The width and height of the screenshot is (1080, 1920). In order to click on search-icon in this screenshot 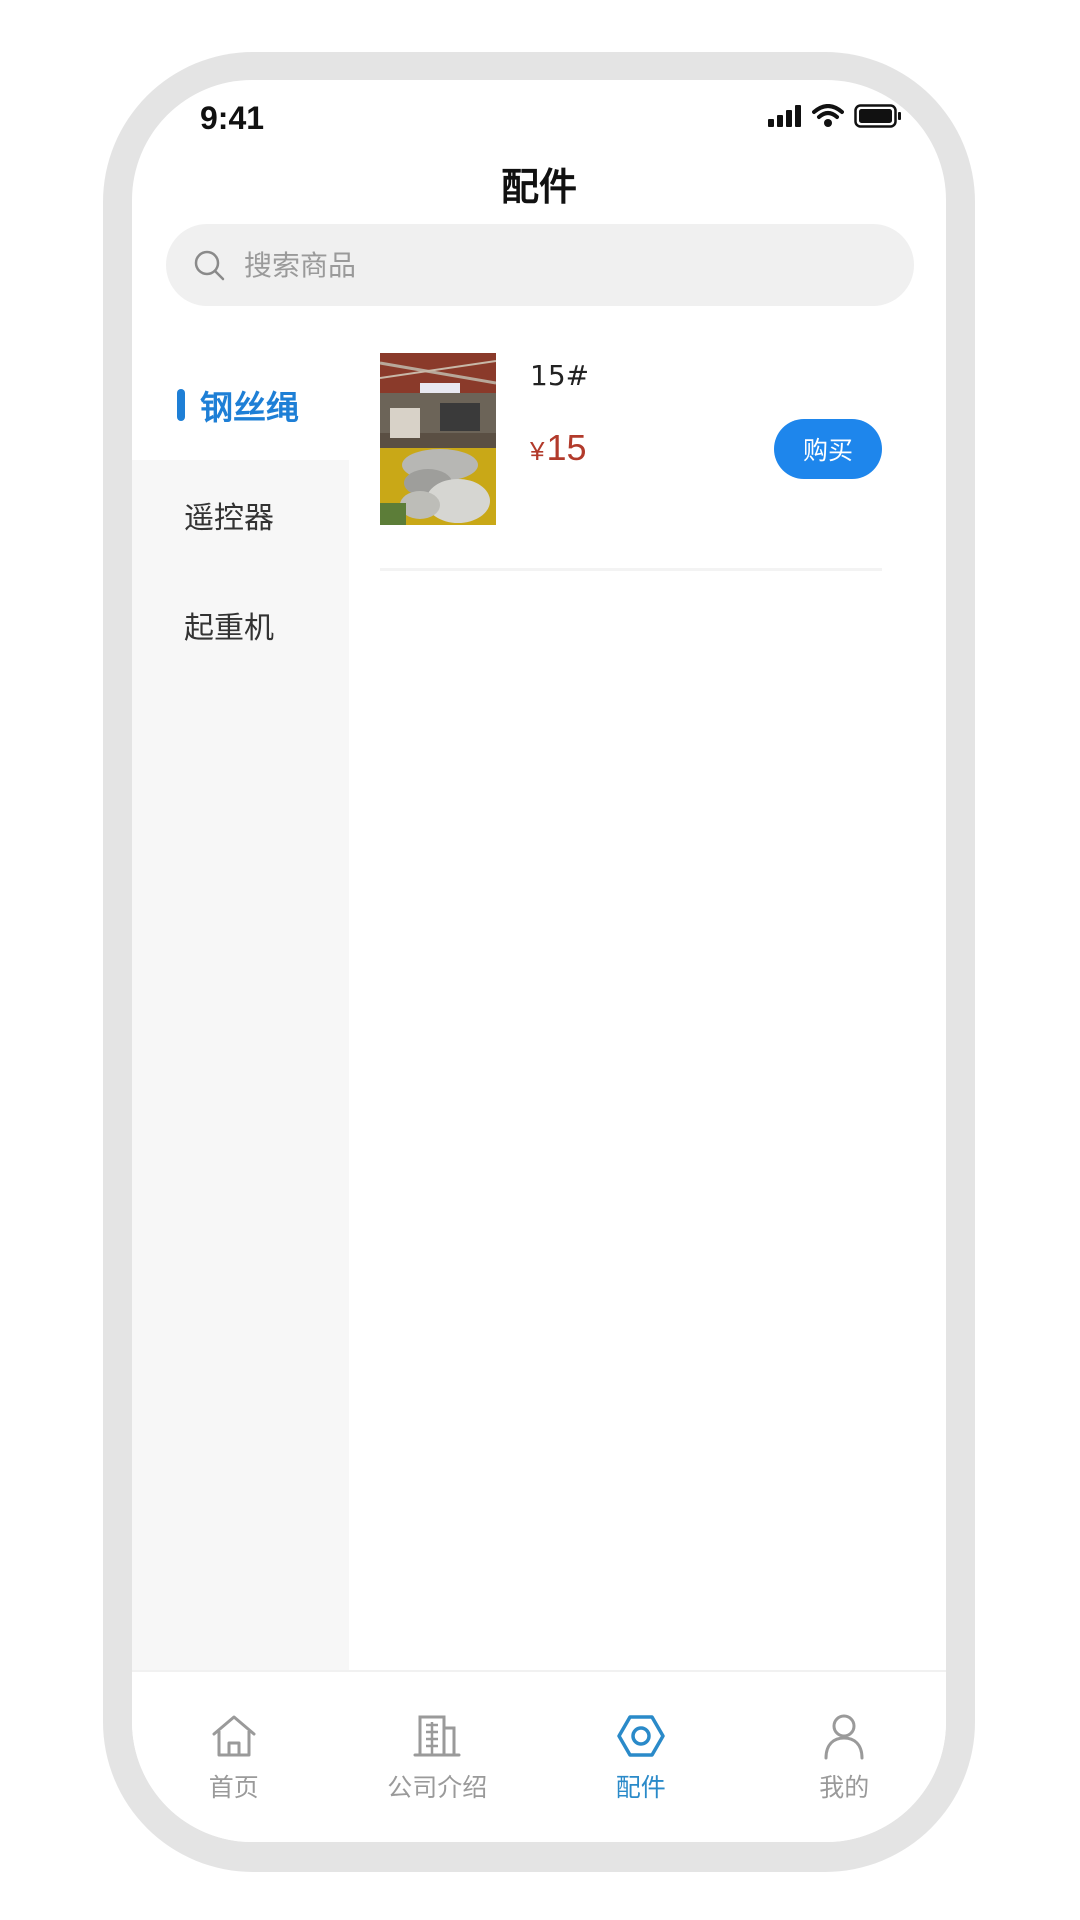, I will do `click(209, 265)`.